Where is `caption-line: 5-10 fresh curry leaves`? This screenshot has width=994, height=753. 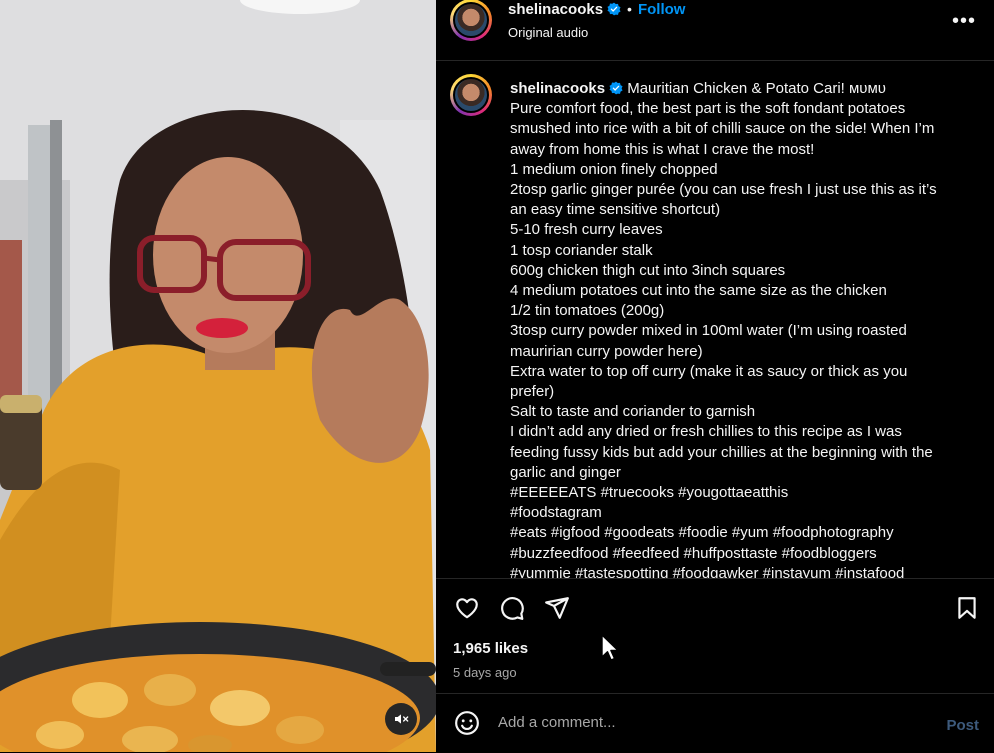 caption-line: 5-10 fresh curry leaves is located at coordinates (586, 230).